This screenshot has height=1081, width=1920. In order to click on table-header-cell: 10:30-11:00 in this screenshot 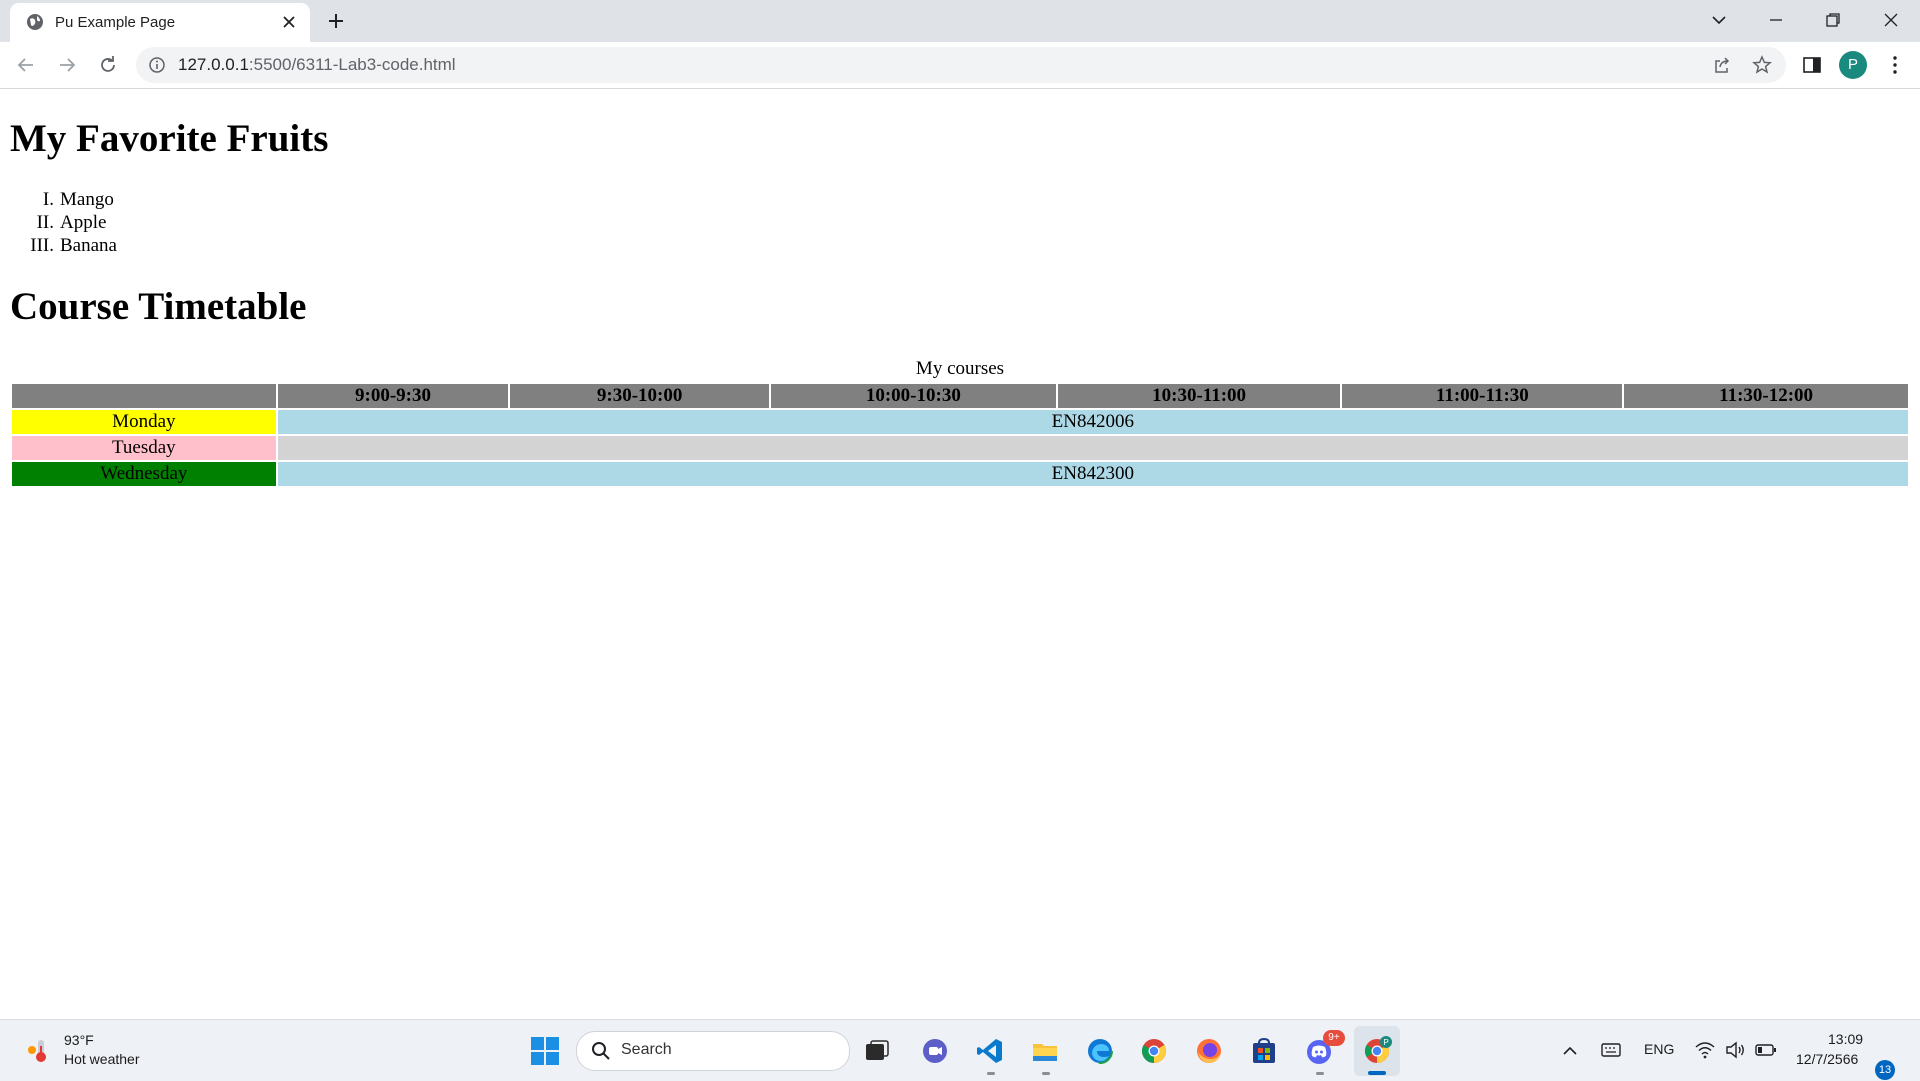, I will do `click(1199, 396)`.